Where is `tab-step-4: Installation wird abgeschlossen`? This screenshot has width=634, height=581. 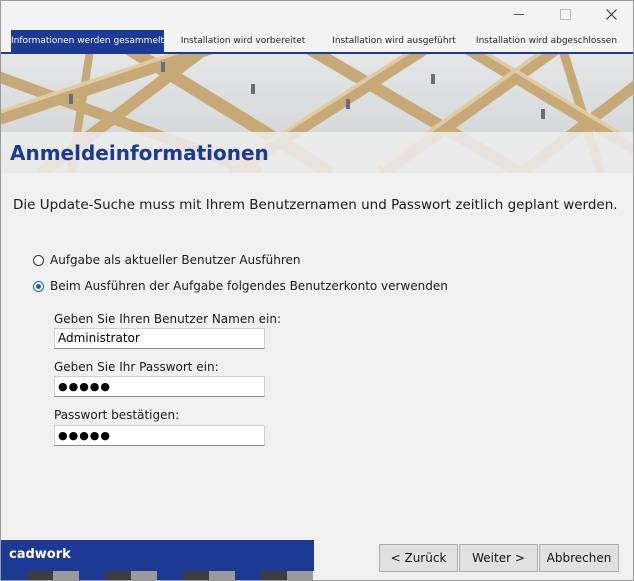
tab-step-4: Installation wird abgeschlossen is located at coordinates (546, 41).